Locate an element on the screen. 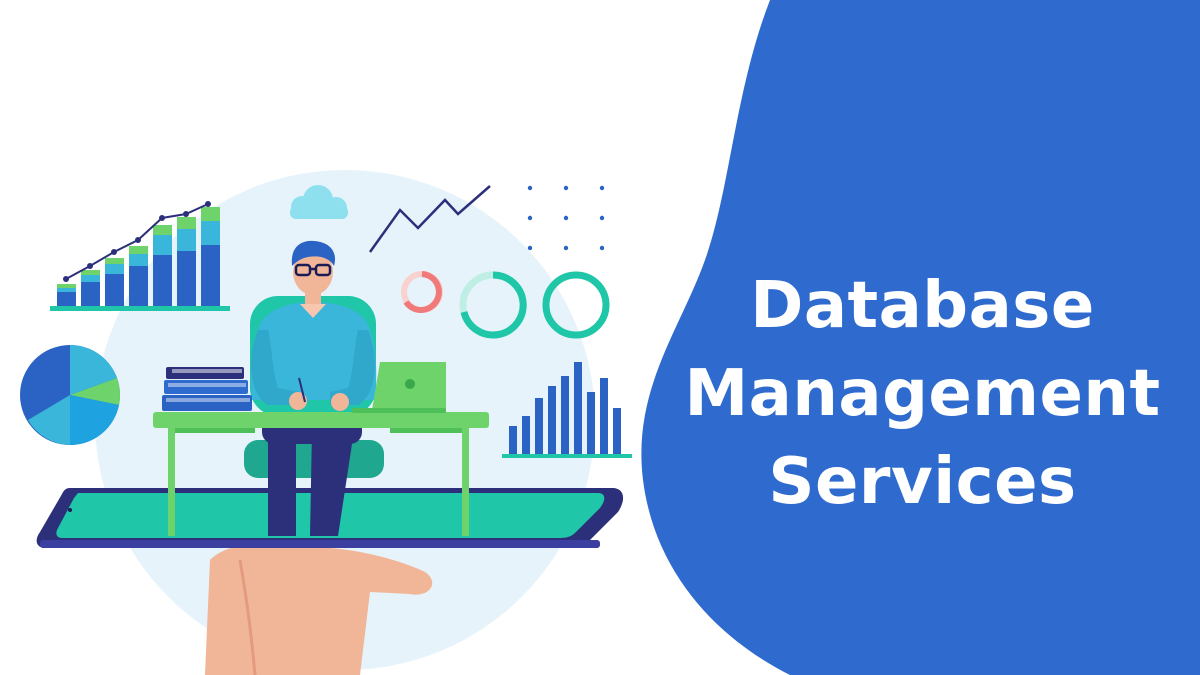 Image resolution: width=1200 pixels, height=675 pixels. title-line-2: Management is located at coordinates (922, 394).